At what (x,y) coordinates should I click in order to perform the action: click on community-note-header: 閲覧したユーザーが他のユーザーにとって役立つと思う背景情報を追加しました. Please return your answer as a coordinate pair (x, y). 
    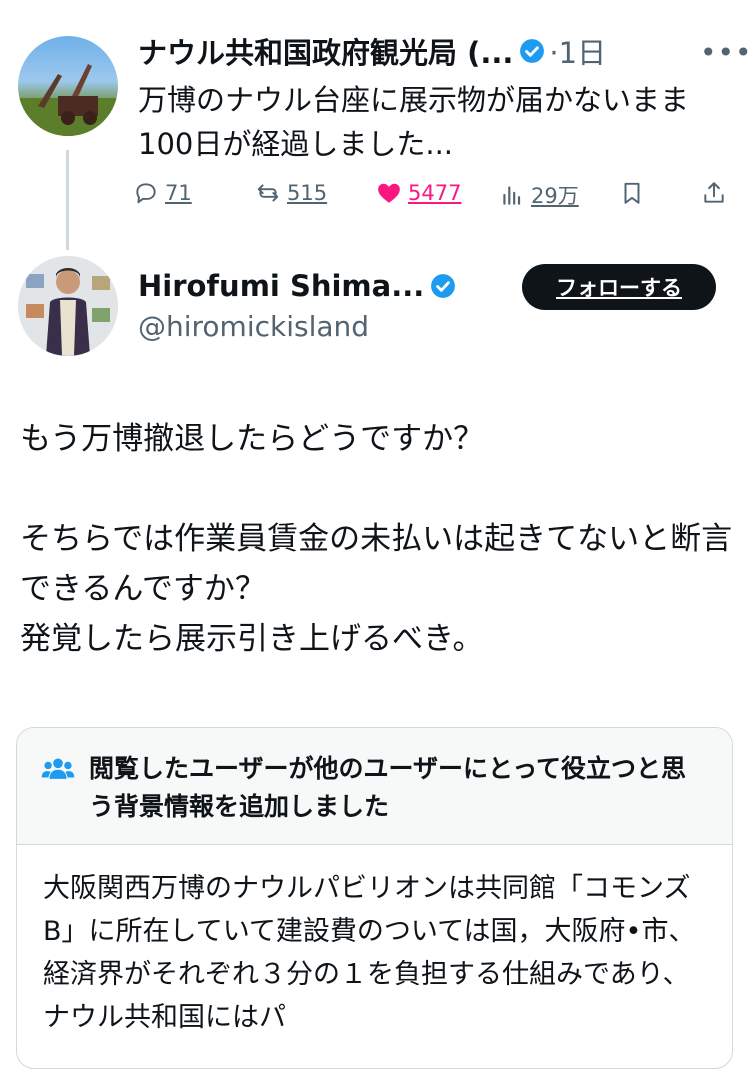
    Looking at the image, I should click on (374, 786).